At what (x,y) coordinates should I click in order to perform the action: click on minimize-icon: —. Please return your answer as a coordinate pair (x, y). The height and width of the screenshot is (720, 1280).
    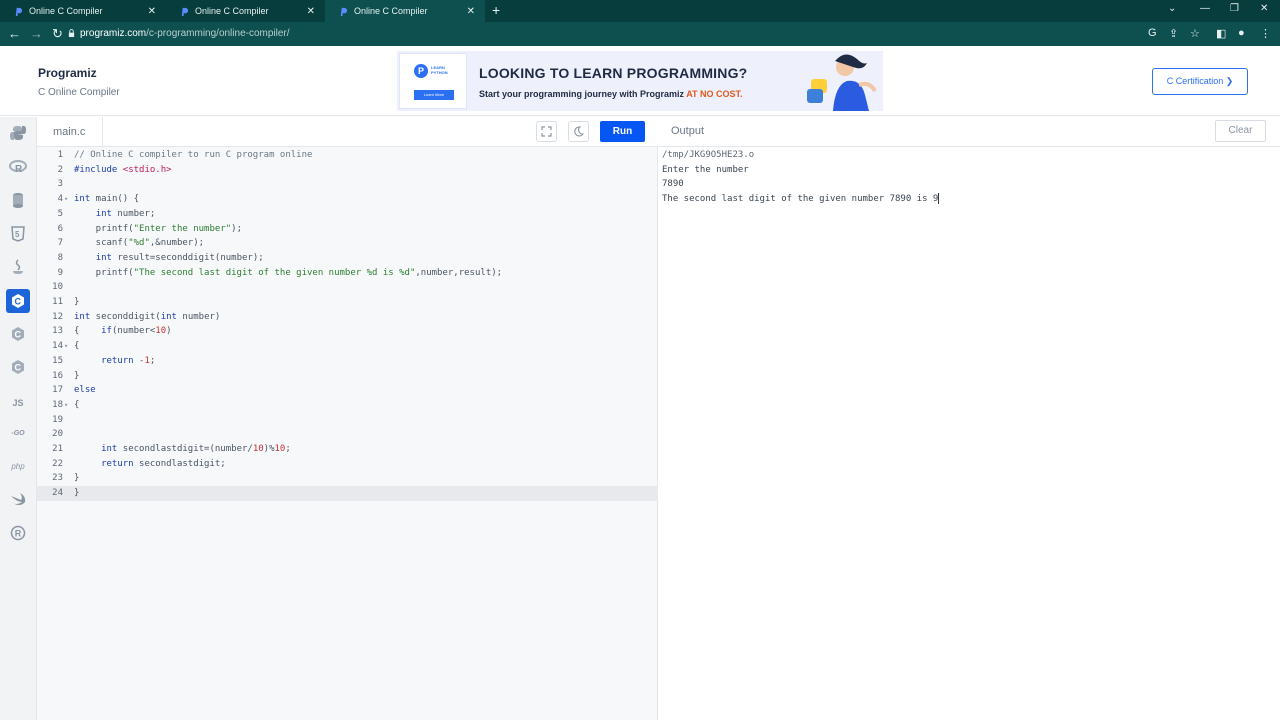
    Looking at the image, I should click on (1205, 8).